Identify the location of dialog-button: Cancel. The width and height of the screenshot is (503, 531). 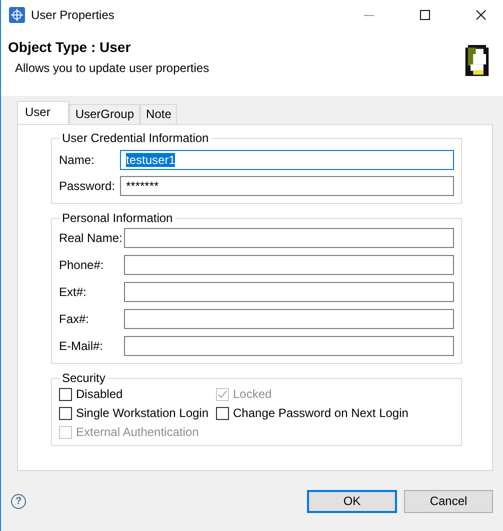
(448, 501).